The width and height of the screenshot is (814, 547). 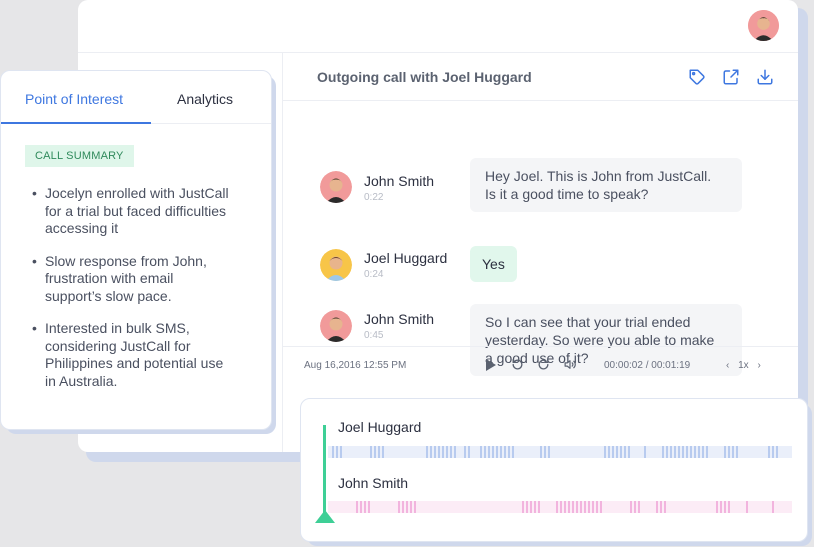 What do you see at coordinates (134, 363) in the screenshot?
I see `summary-line: Philippines and potential use` at bounding box center [134, 363].